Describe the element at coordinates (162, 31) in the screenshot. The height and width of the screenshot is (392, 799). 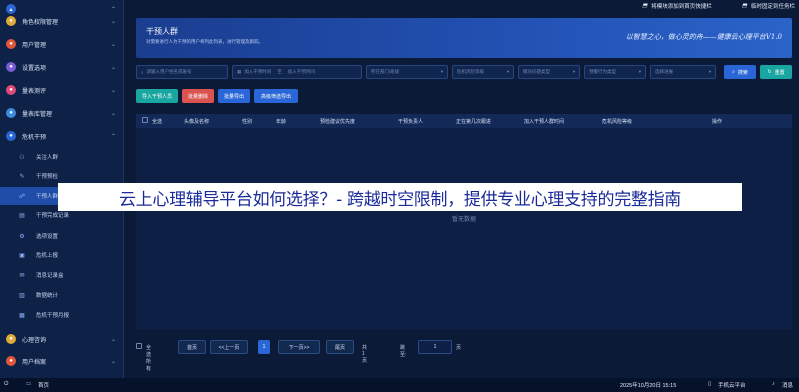
I see `page-title: 干预人群` at that location.